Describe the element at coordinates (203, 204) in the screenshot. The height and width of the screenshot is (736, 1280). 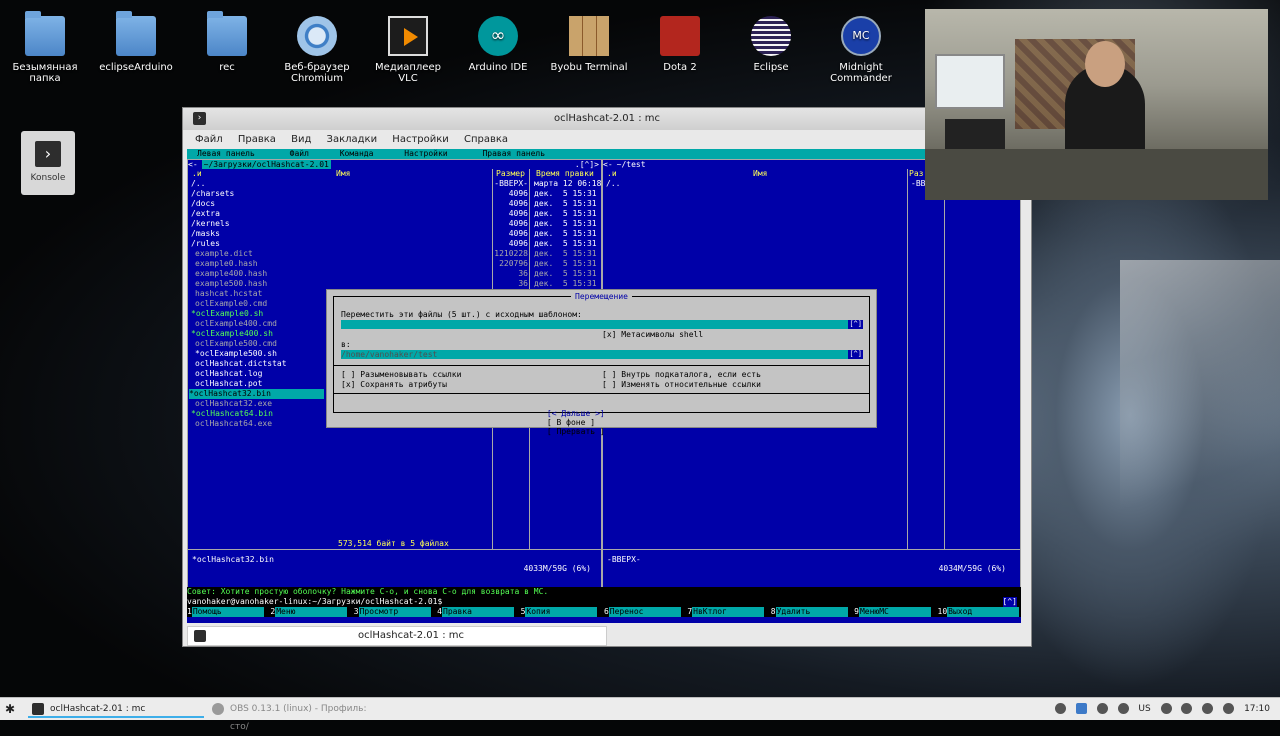
I see `file-row-name: /docs` at that location.